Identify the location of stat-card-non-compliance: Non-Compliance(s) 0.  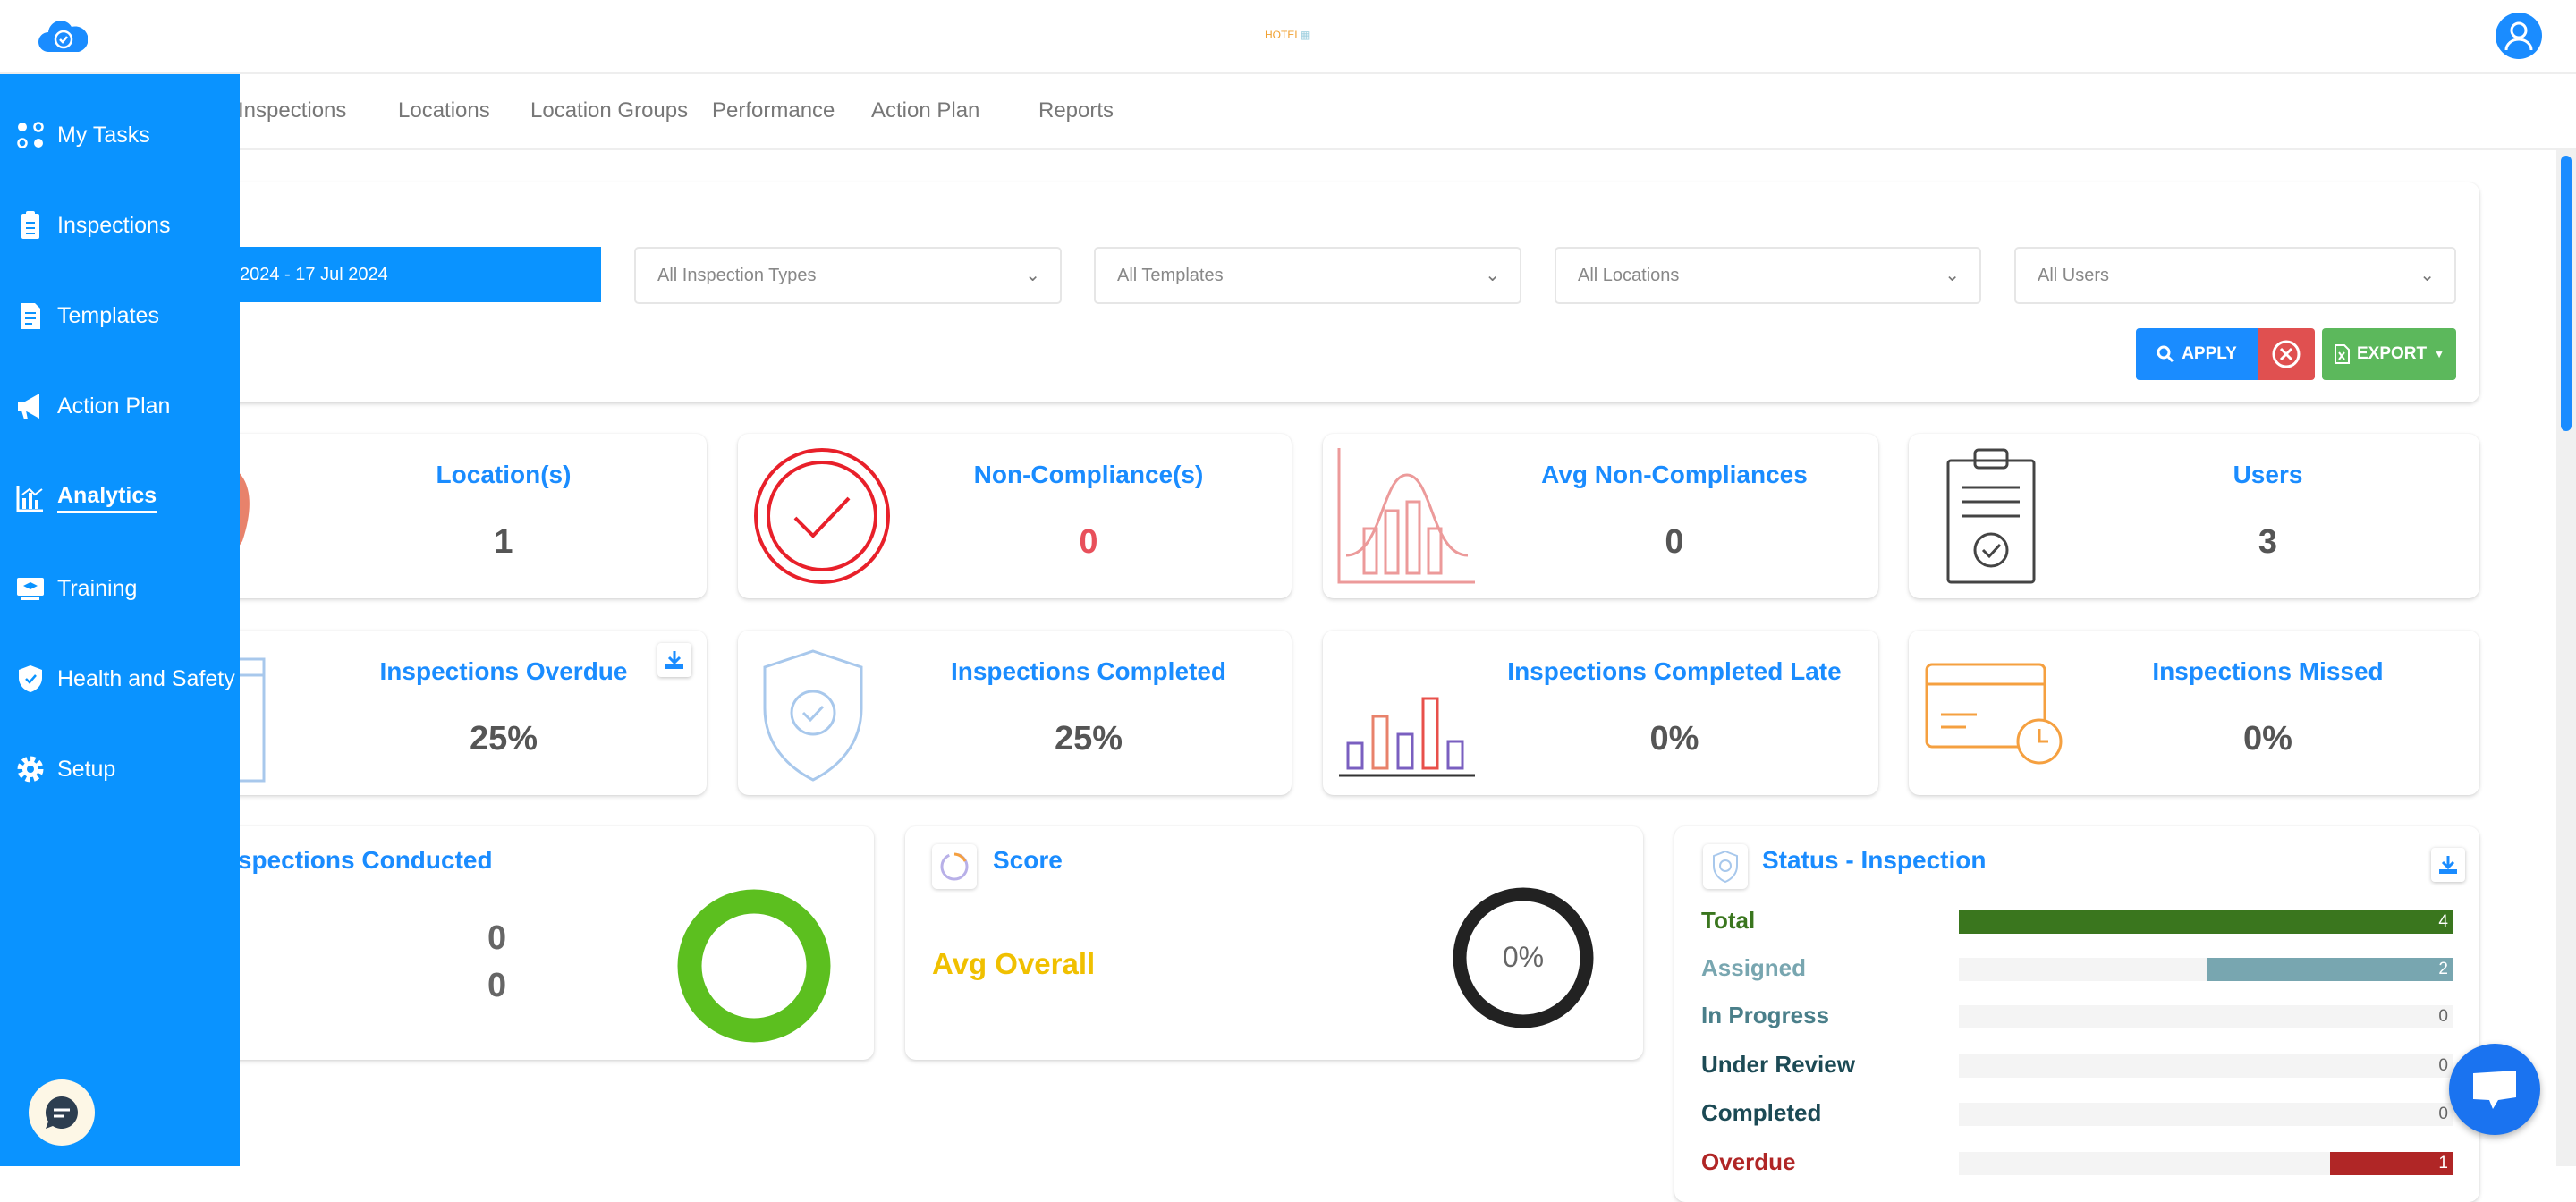
(1015, 516).